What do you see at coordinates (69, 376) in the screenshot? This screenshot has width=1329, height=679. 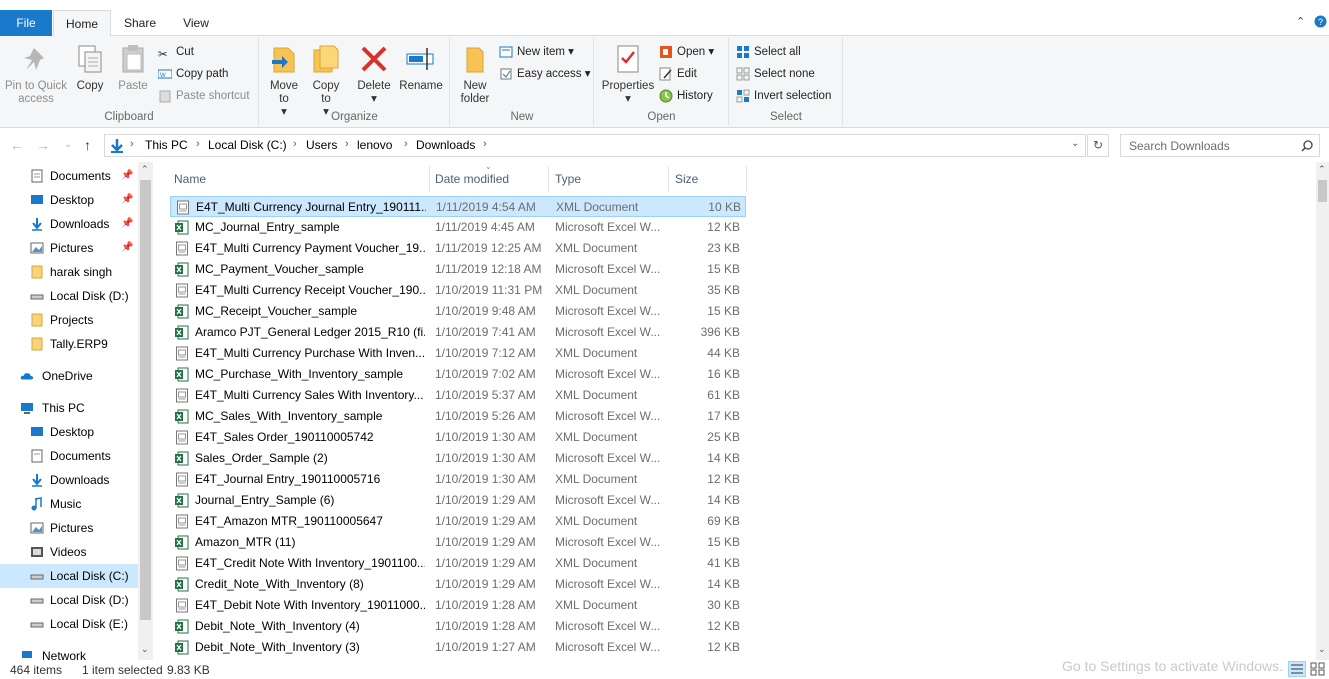 I see `nav-onedrive: OneDrive` at bounding box center [69, 376].